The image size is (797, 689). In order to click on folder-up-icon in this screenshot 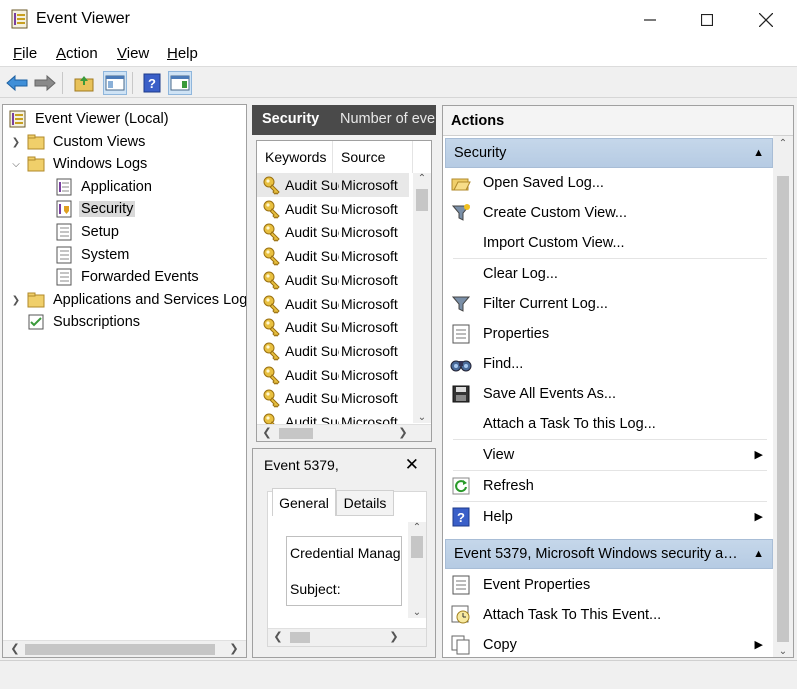, I will do `click(84, 84)`.